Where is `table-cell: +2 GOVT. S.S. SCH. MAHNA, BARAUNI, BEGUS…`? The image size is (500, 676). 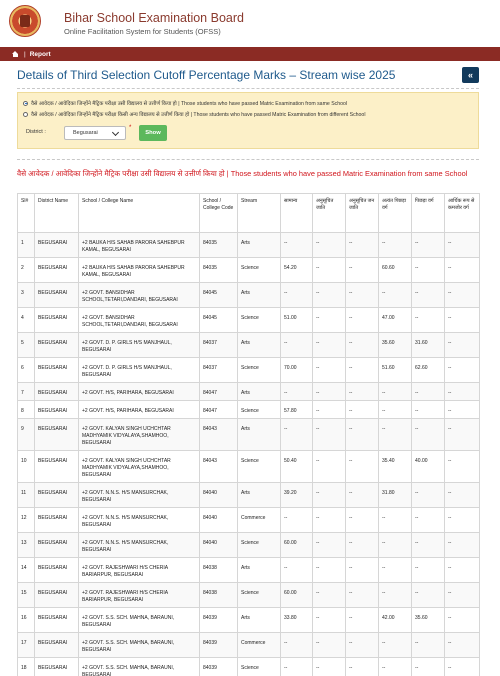
table-cell: +2 GOVT. S.S. SCH. MAHNA, BARAUNI, BEGUS… is located at coordinates (139, 620).